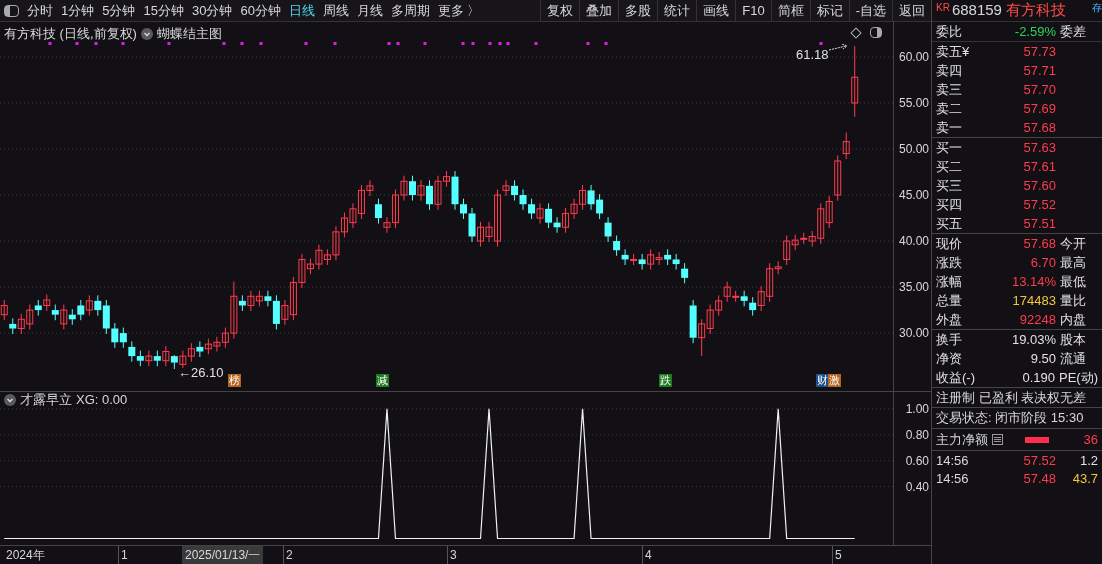  What do you see at coordinates (1010, 418) in the screenshot?
I see `trading-status: 交易状态: 闭市阶段 15:30` at bounding box center [1010, 418].